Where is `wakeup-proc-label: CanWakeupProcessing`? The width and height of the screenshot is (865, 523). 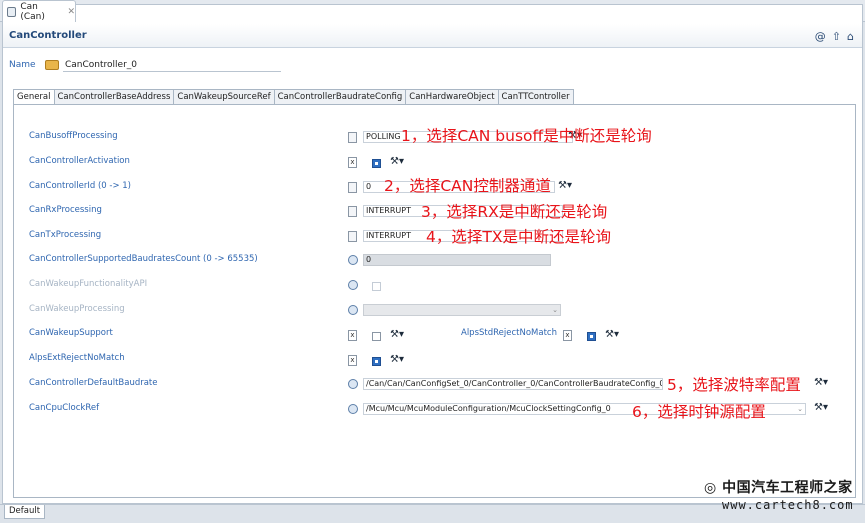
wakeup-proc-label: CanWakeupProcessing is located at coordinates (77, 309).